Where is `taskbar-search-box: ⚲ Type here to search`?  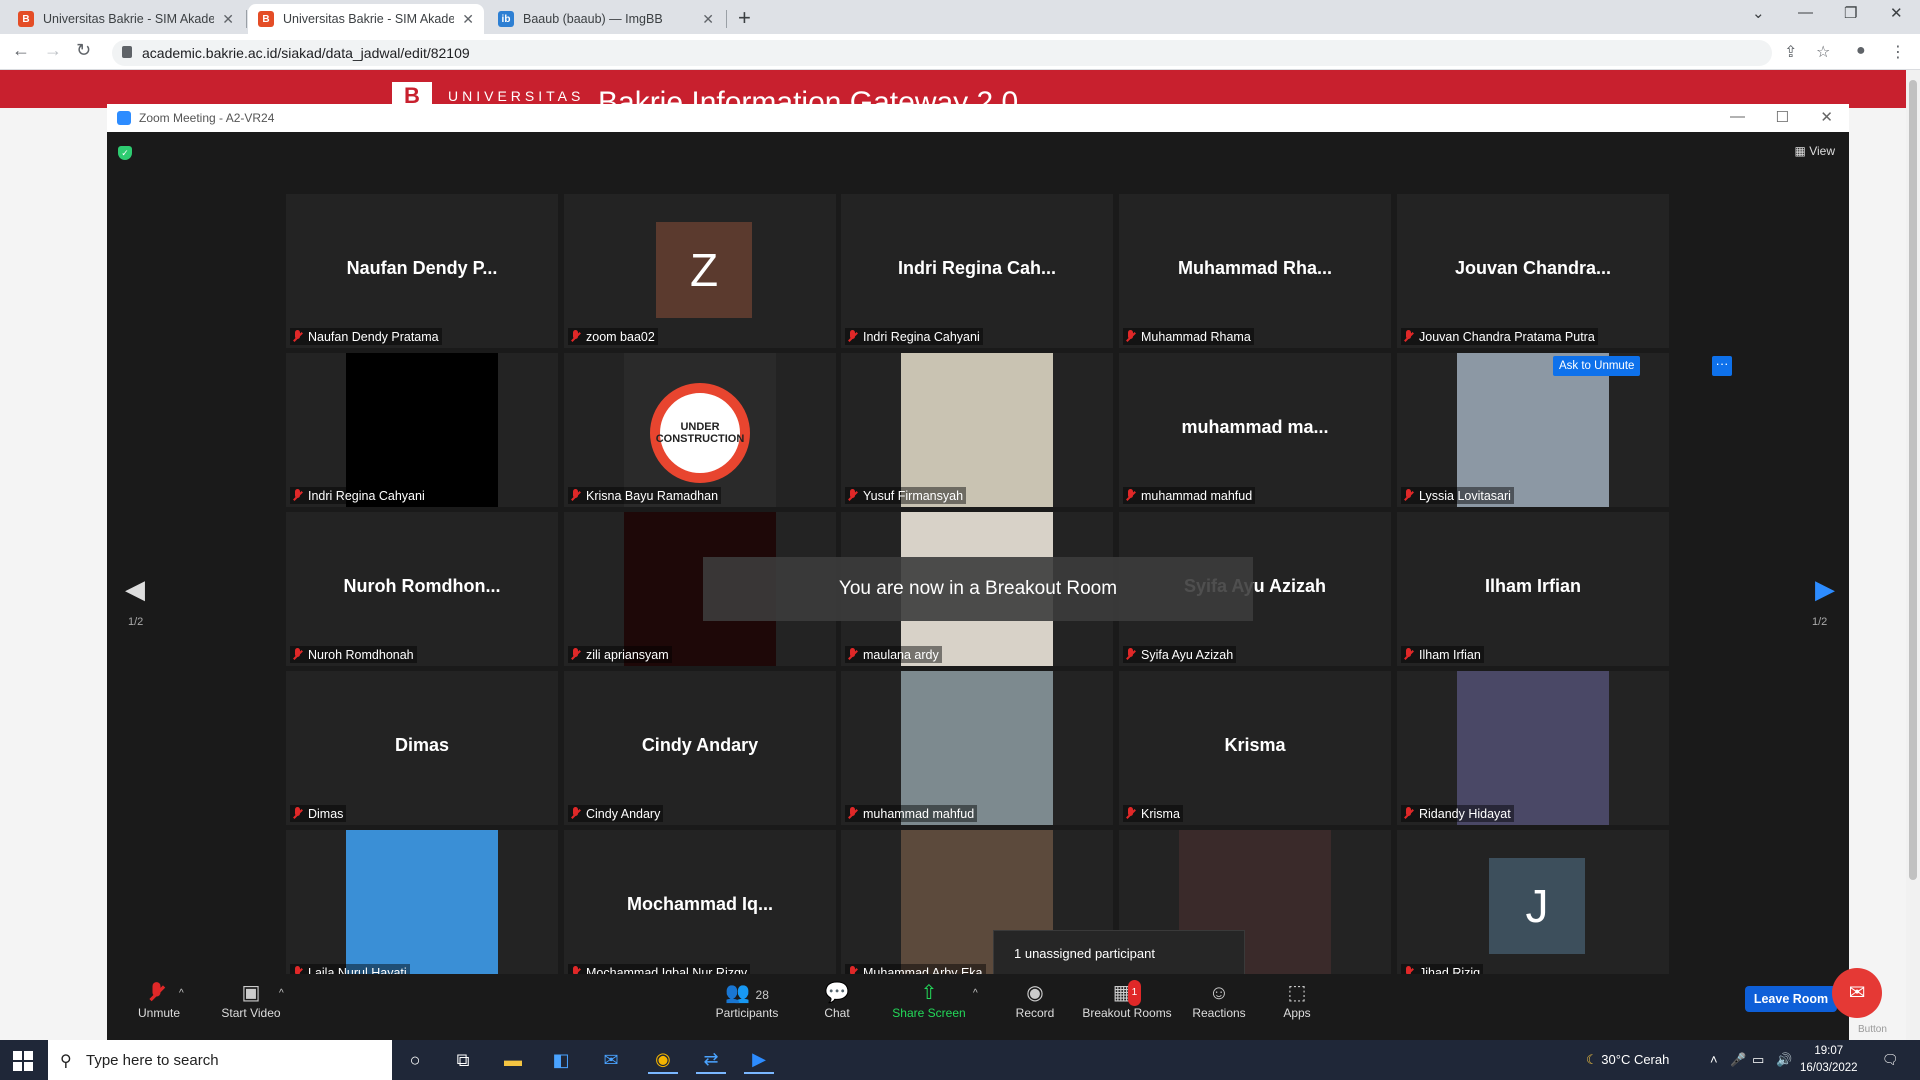
taskbar-search-box: ⚲ Type here to search is located at coordinates (220, 1060).